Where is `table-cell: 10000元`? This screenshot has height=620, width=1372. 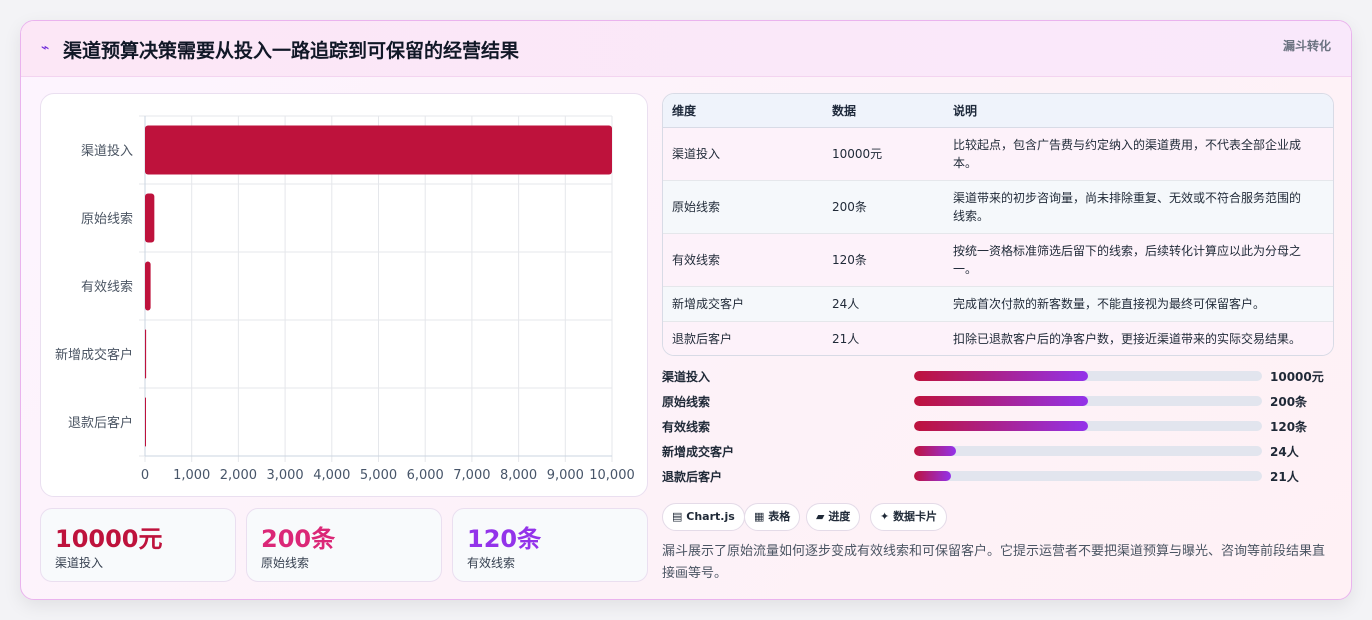 table-cell: 10000元 is located at coordinates (857, 153).